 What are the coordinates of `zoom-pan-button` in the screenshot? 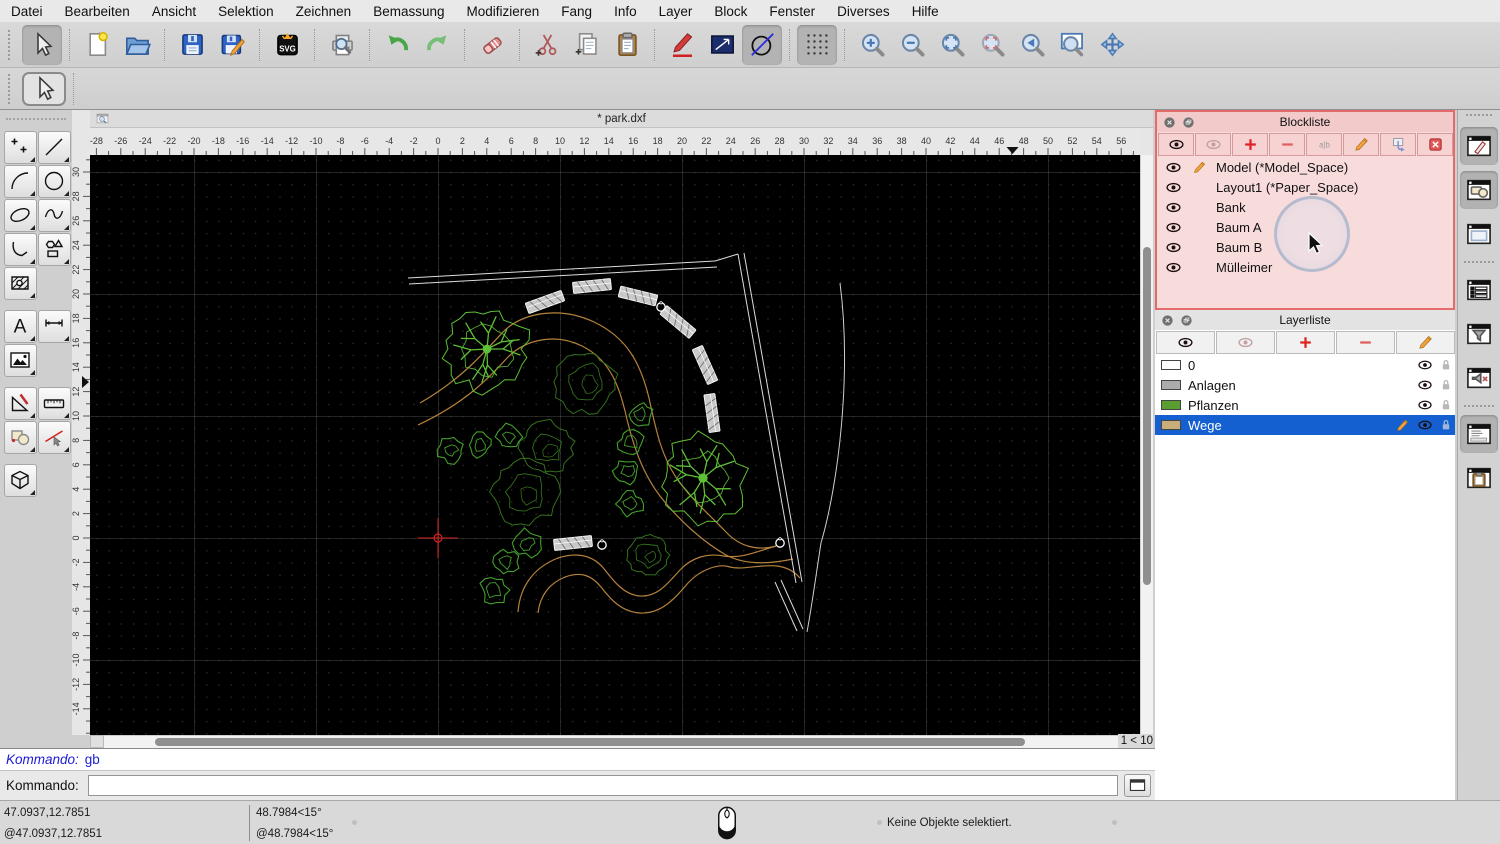 It's located at (1112, 45).